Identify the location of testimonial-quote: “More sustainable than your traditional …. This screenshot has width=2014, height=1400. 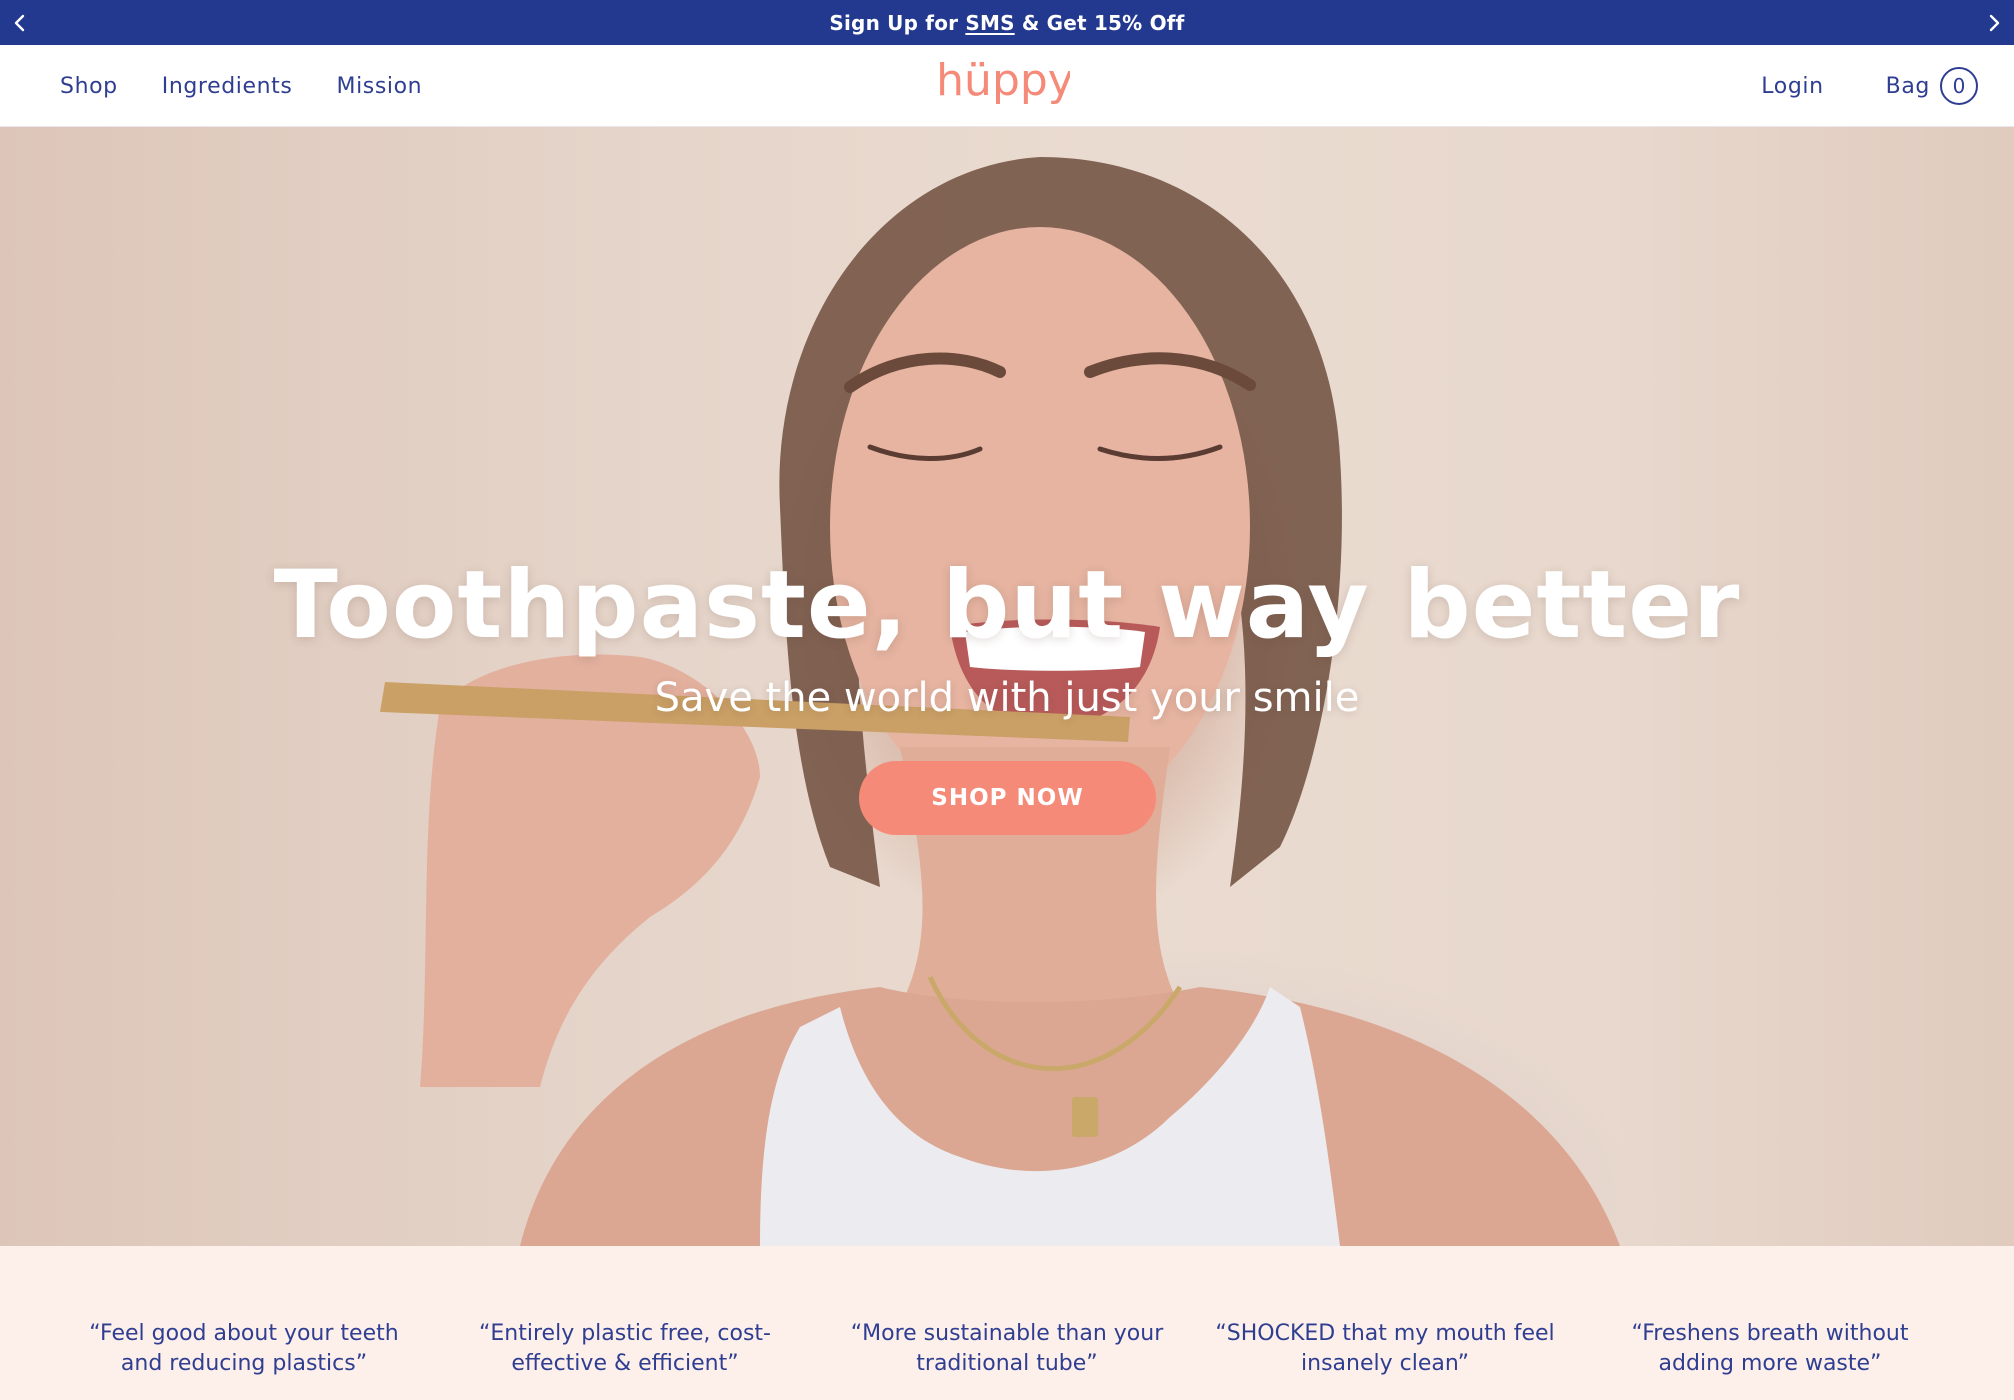
(1007, 1348).